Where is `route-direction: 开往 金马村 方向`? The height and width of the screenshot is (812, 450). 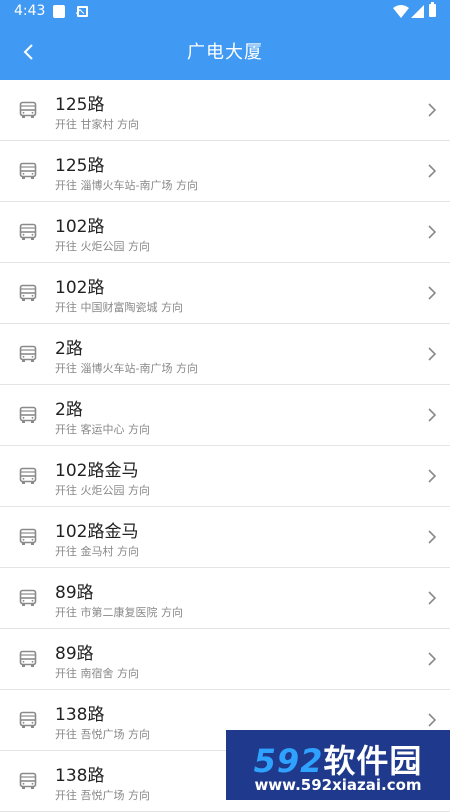
route-direction: 开往 金马村 方向 is located at coordinates (97, 551).